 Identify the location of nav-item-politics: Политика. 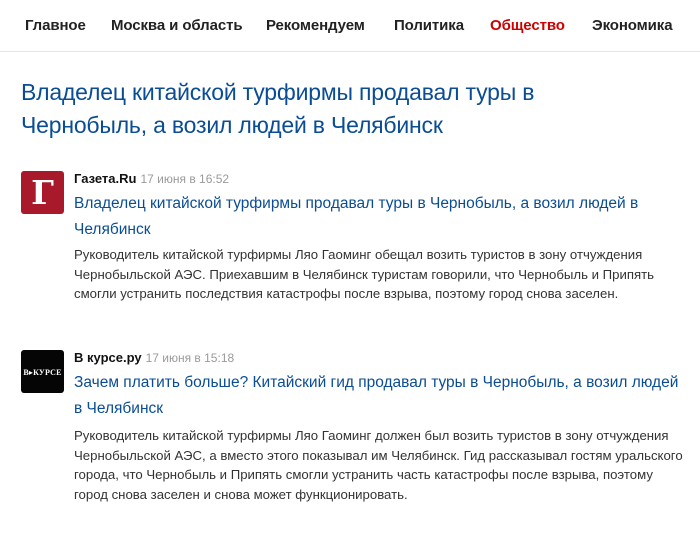
(429, 25).